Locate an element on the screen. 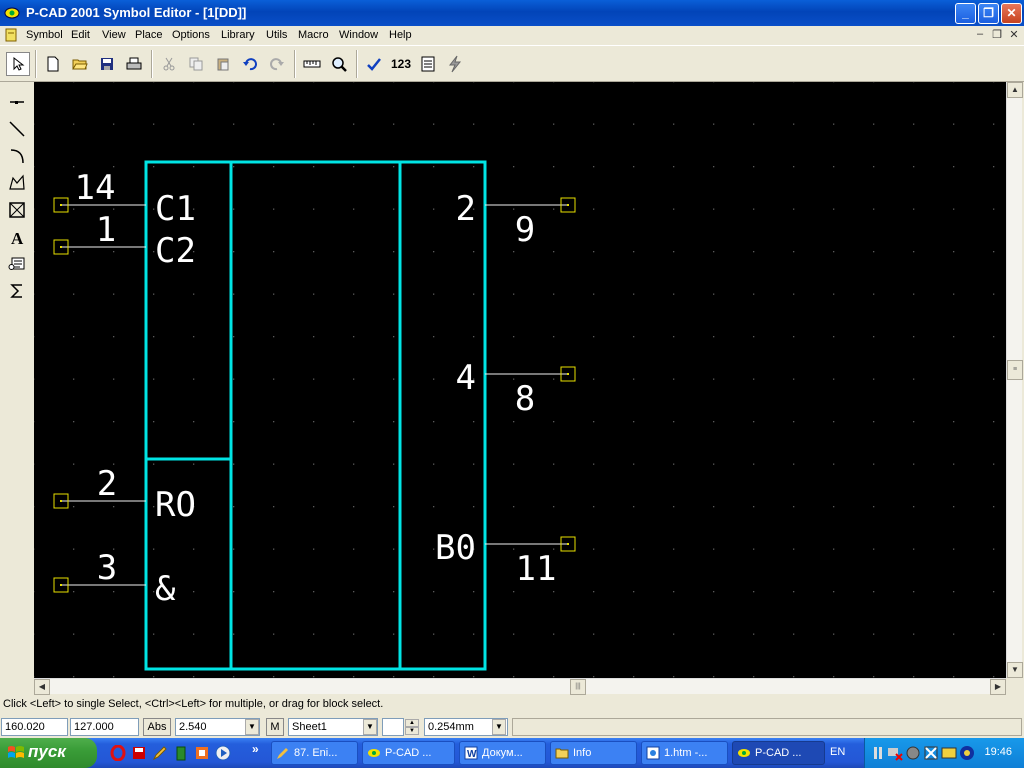  save-quicklaunch-icon is located at coordinates (139, 753).